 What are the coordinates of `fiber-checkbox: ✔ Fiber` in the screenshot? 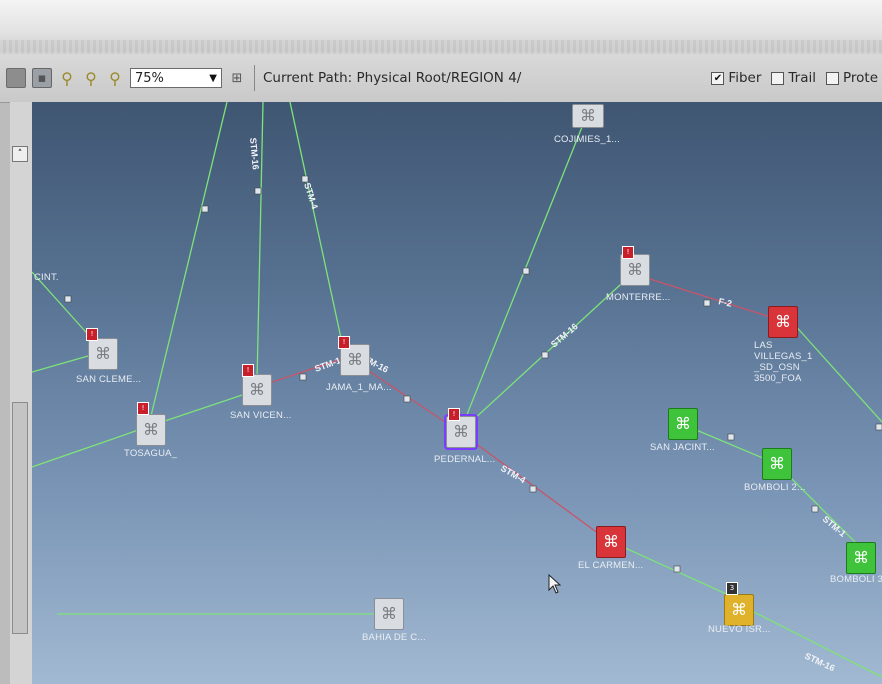 It's located at (736, 78).